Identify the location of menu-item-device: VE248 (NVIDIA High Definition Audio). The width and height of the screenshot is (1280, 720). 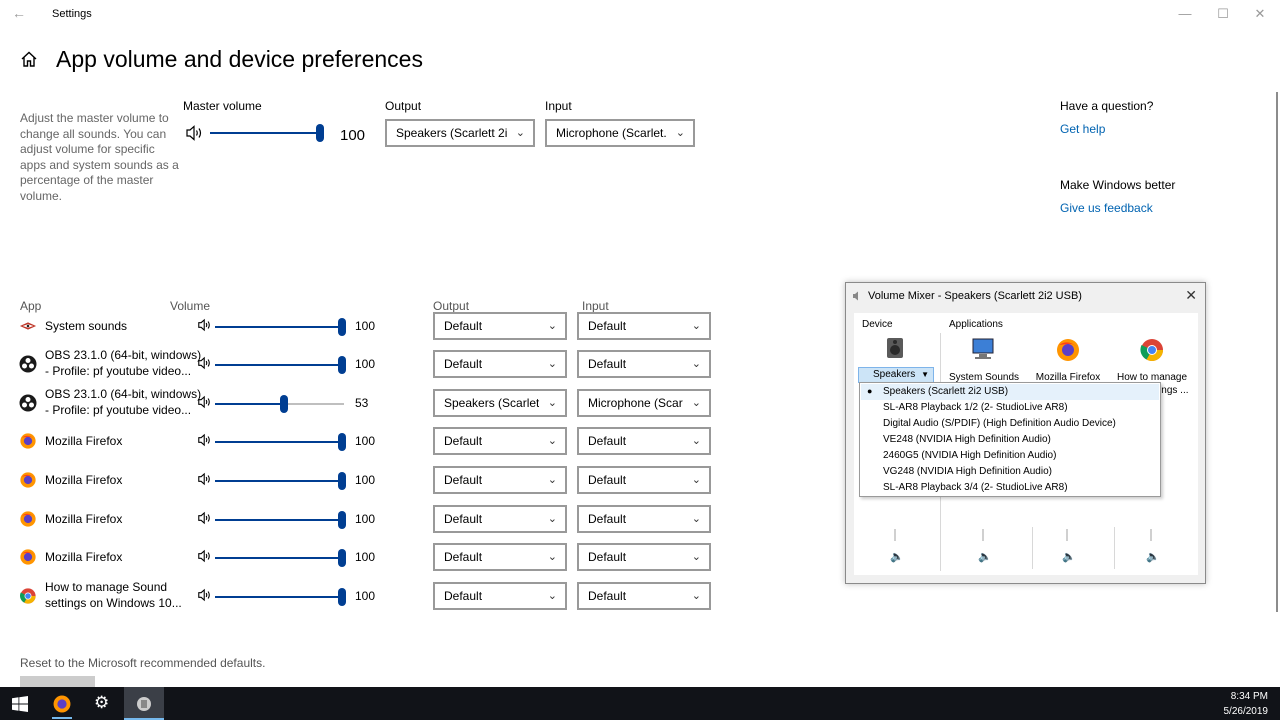
(967, 439).